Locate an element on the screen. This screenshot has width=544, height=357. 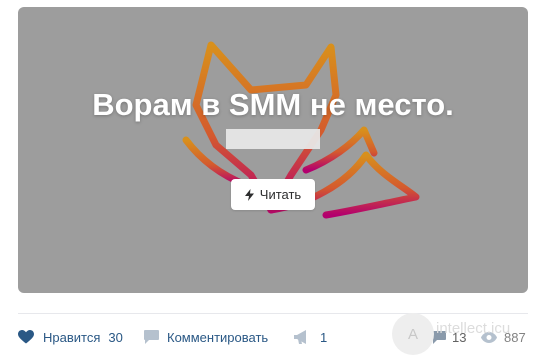
comment-icon is located at coordinates (151, 337).